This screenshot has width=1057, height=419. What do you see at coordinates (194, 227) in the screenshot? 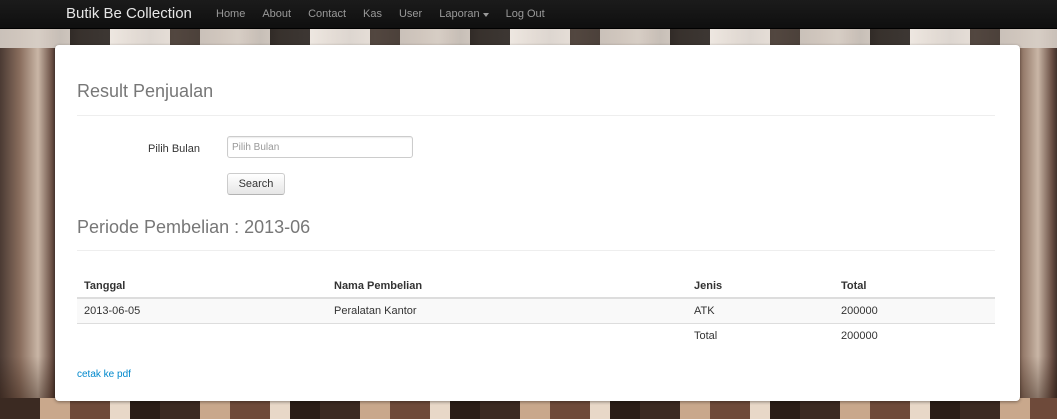
I see `period-heading: Periode Pembelian : 2013-06` at bounding box center [194, 227].